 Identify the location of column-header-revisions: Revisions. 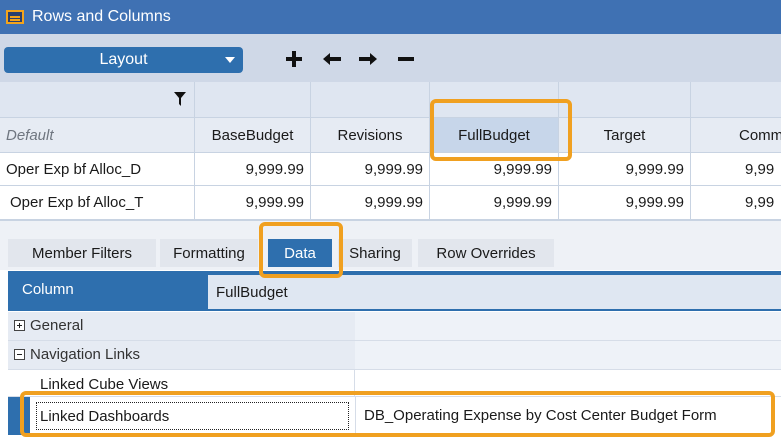
(370, 135).